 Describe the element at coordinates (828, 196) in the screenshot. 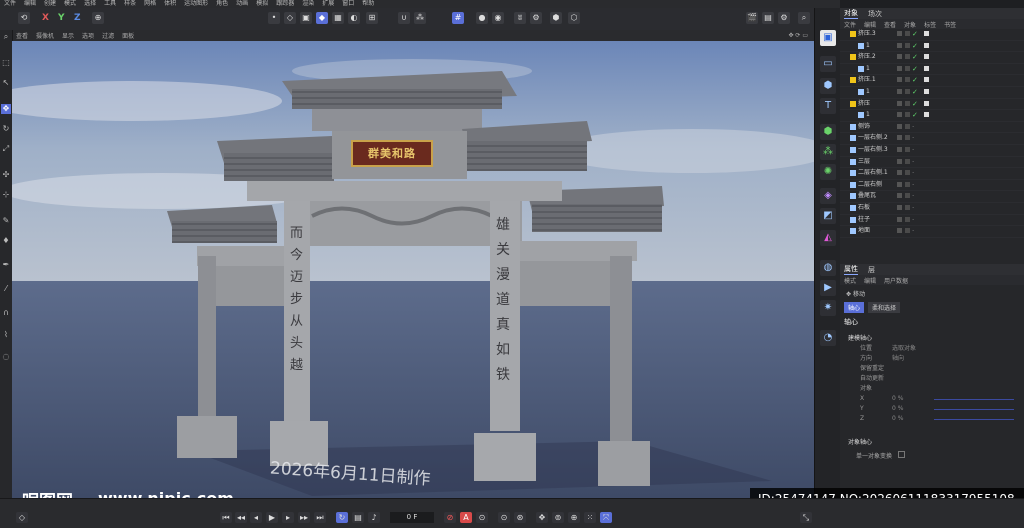

I see `deformer-icon: ◈` at that location.